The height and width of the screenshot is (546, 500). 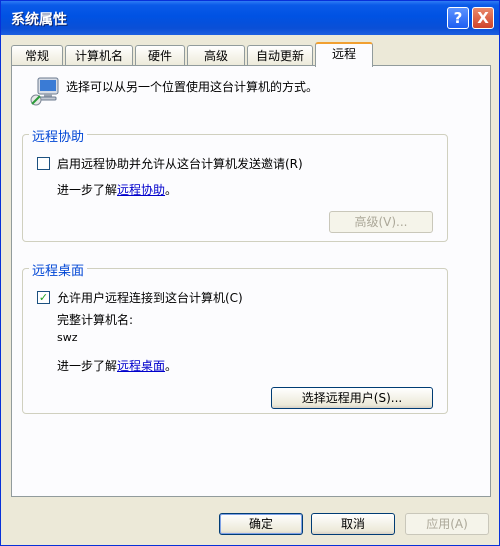 I want to click on remote-desktop-checkbox-label: 允许用户远程连接到这台计算机(C), so click(x=150, y=297).